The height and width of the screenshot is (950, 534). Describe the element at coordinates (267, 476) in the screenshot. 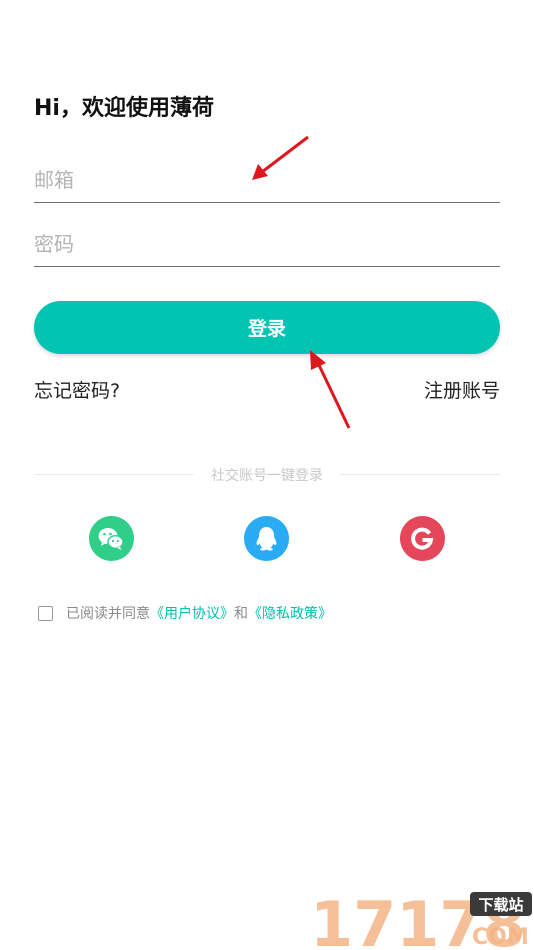

I see `social-login-divider: 社交账号一键登录` at that location.